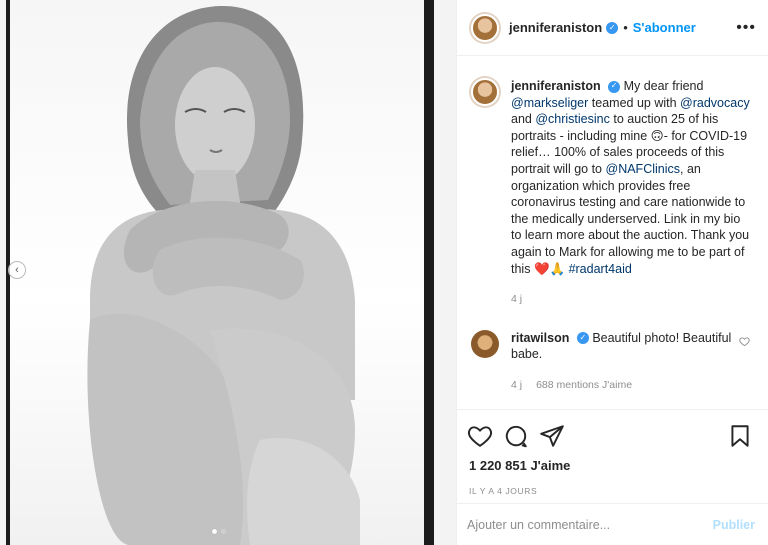 The image size is (768, 545). What do you see at coordinates (746, 28) in the screenshot?
I see `more-options-icon: •••` at bounding box center [746, 28].